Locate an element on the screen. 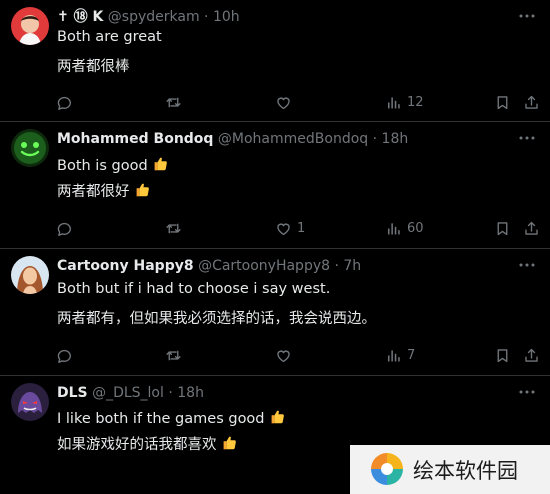  tweet-actions: 7 is located at coordinates (275, 355).